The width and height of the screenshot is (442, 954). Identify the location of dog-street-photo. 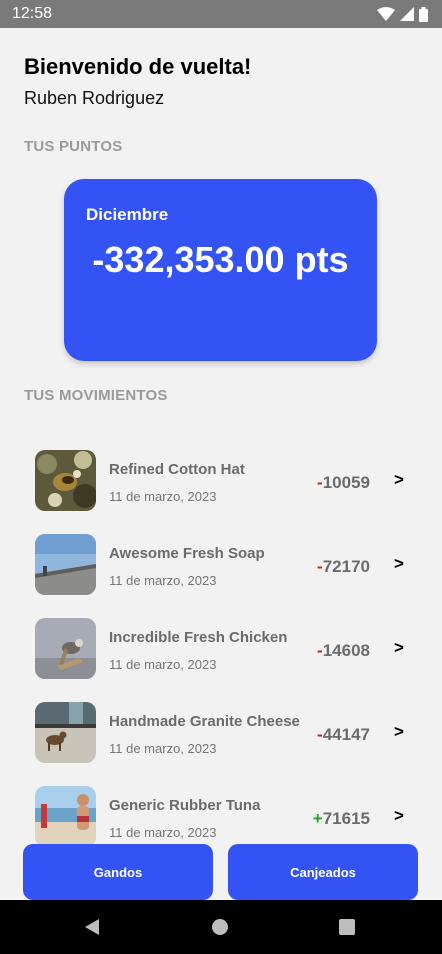
(65, 732).